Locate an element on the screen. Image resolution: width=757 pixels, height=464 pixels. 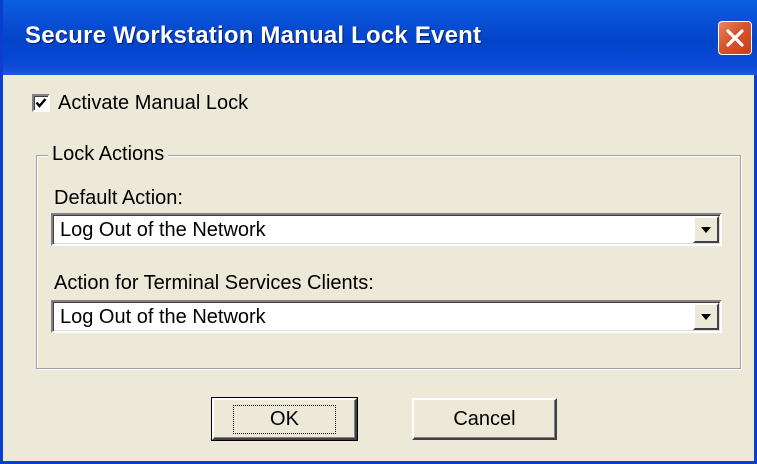
cancel-button-label: Cancel is located at coordinates (484, 418).